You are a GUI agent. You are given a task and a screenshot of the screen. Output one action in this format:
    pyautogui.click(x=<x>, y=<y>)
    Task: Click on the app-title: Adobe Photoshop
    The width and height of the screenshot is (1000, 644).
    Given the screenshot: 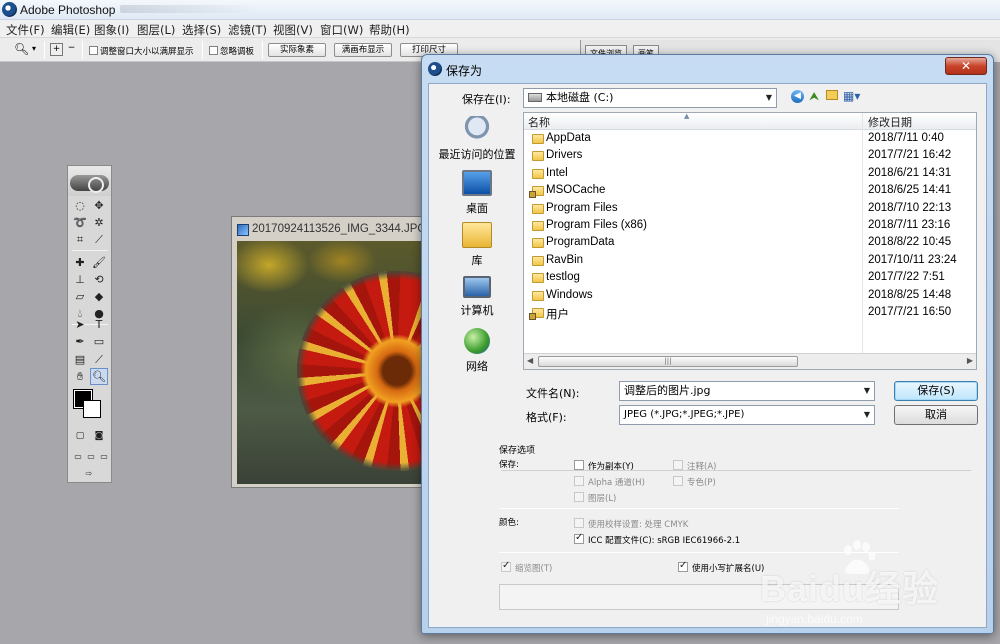 What is the action you would take?
    pyautogui.click(x=68, y=10)
    